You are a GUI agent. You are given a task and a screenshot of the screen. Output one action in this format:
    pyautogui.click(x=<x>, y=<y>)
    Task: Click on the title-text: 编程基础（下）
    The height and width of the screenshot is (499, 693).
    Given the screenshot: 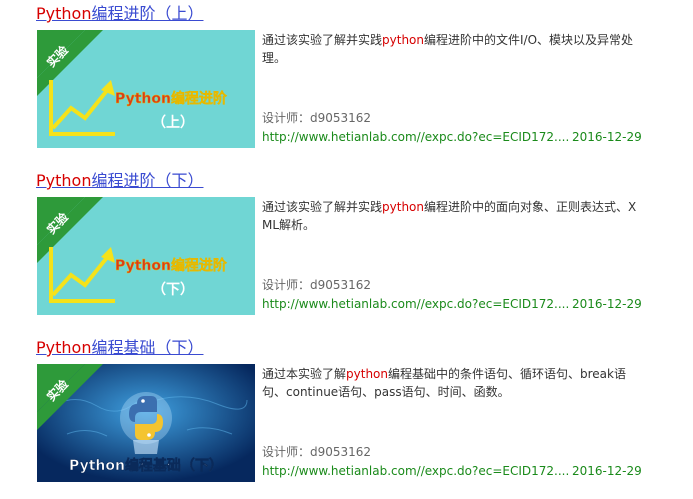 What is the action you would take?
    pyautogui.click(x=147, y=347)
    